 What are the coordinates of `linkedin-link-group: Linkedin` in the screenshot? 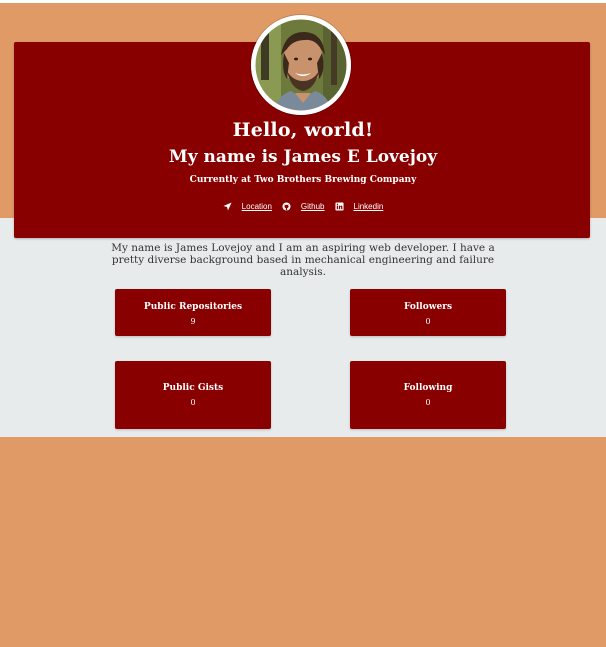 It's located at (359, 206).